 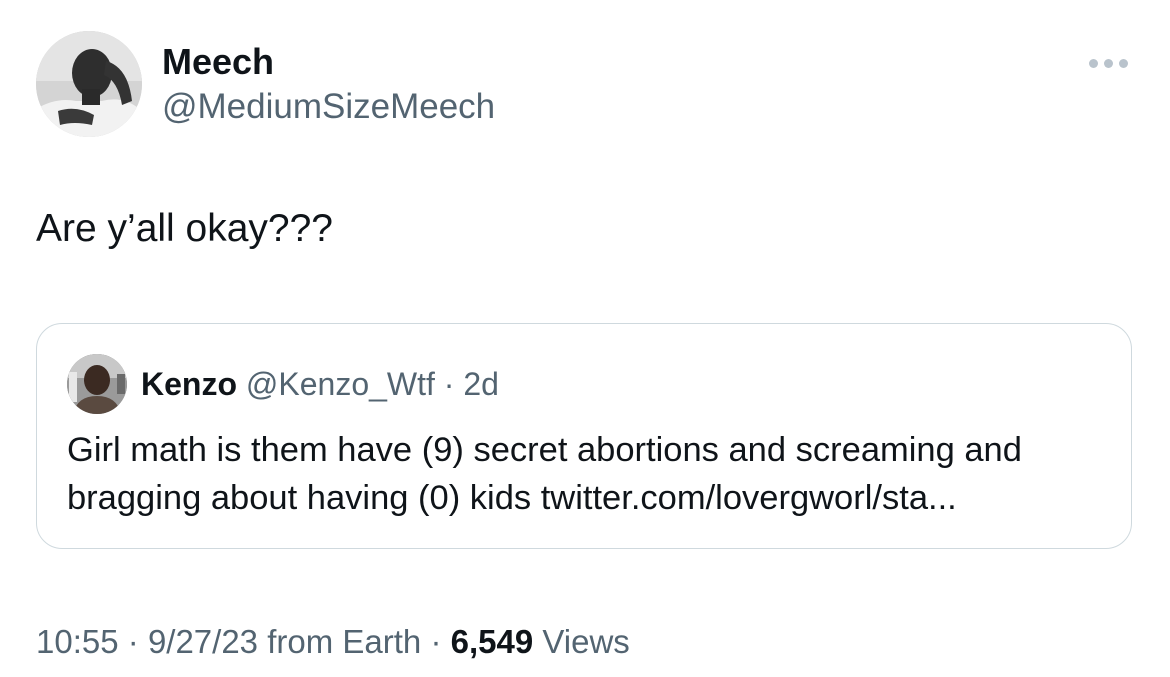 What do you see at coordinates (328, 107) in the screenshot?
I see `author-handle: @MediumSizeMeech` at bounding box center [328, 107].